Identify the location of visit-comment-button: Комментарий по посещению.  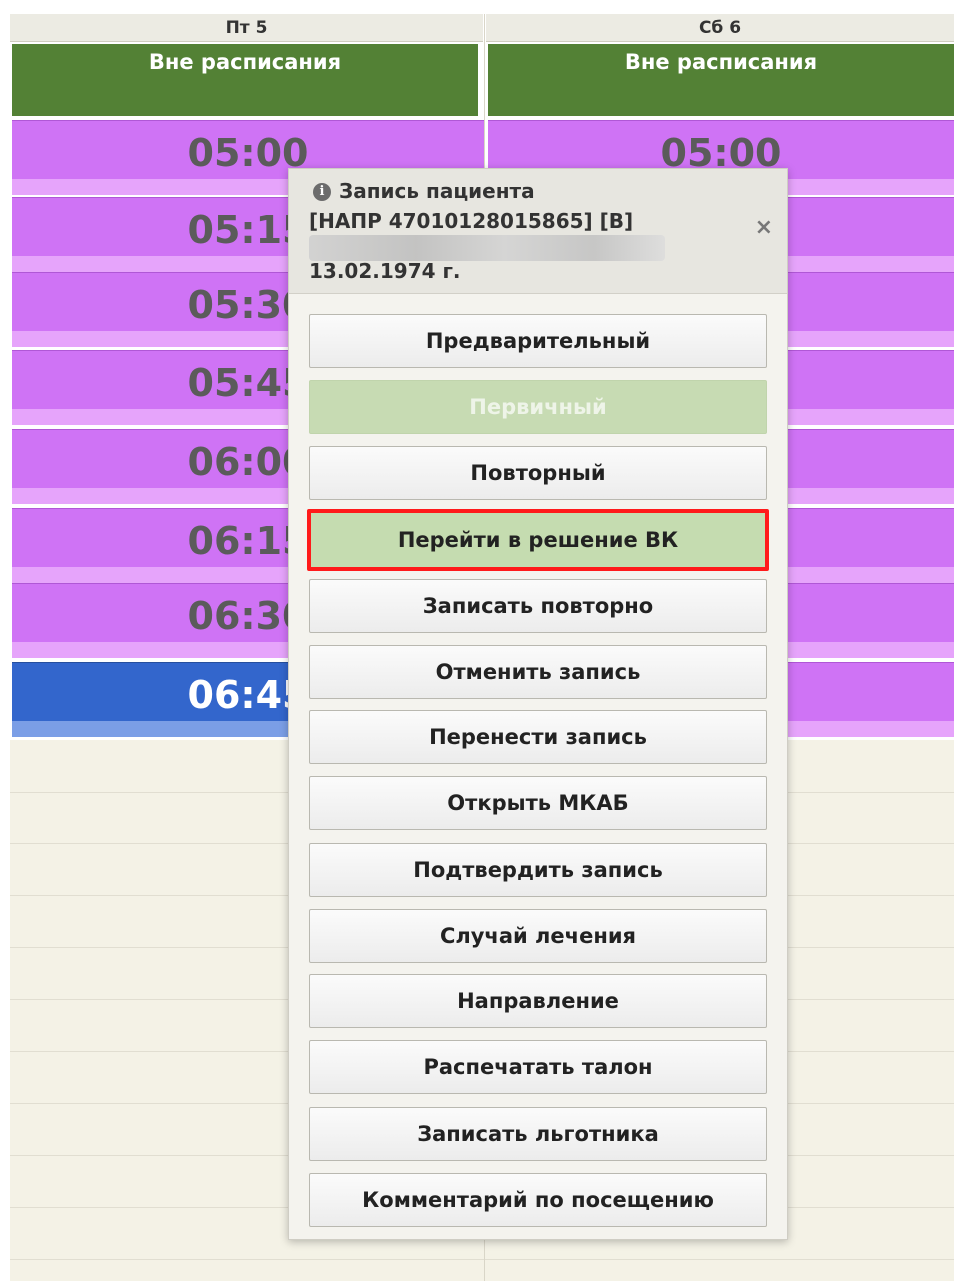
(538, 1200).